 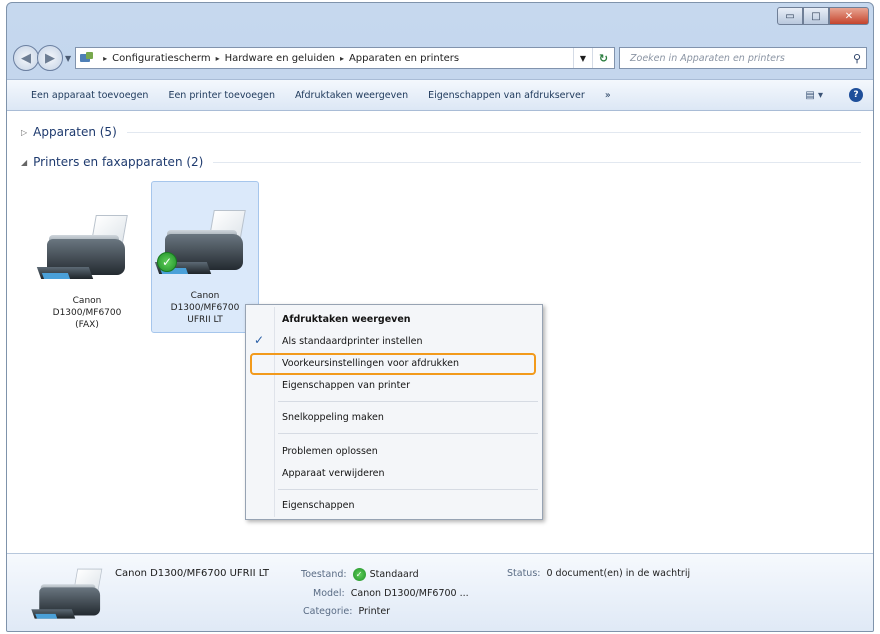 What do you see at coordinates (346, 320) in the screenshot?
I see `menu-item-see-print-jobs: Afdruktaken weergeven` at bounding box center [346, 320].